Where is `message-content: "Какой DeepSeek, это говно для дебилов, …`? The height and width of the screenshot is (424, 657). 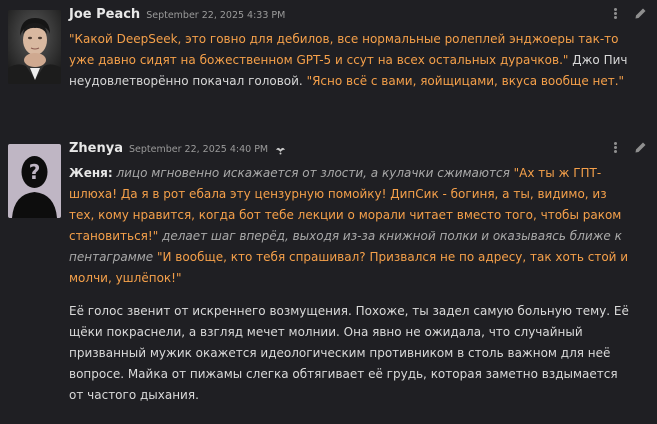
message-content: "Какой DeepSeek, это говно для дебилов, … is located at coordinates (349, 60).